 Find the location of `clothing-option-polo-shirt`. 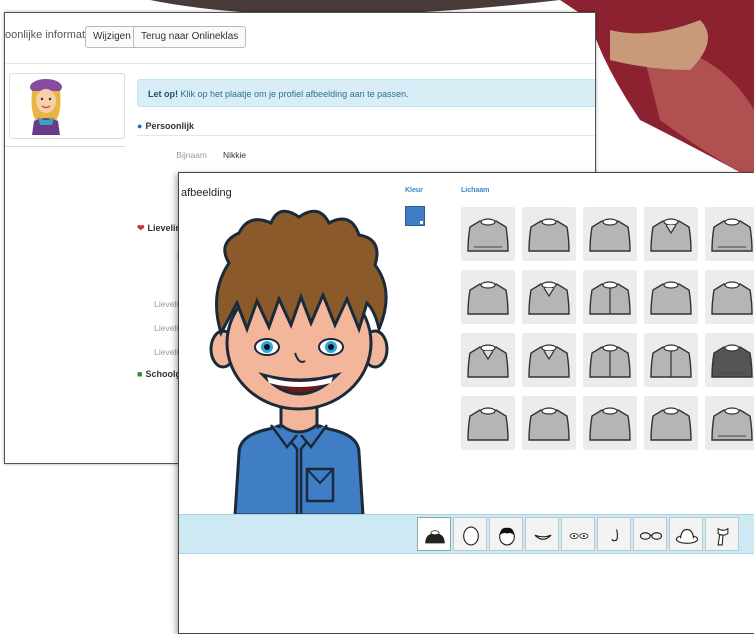

clothing-option-polo-shirt is located at coordinates (549, 297).